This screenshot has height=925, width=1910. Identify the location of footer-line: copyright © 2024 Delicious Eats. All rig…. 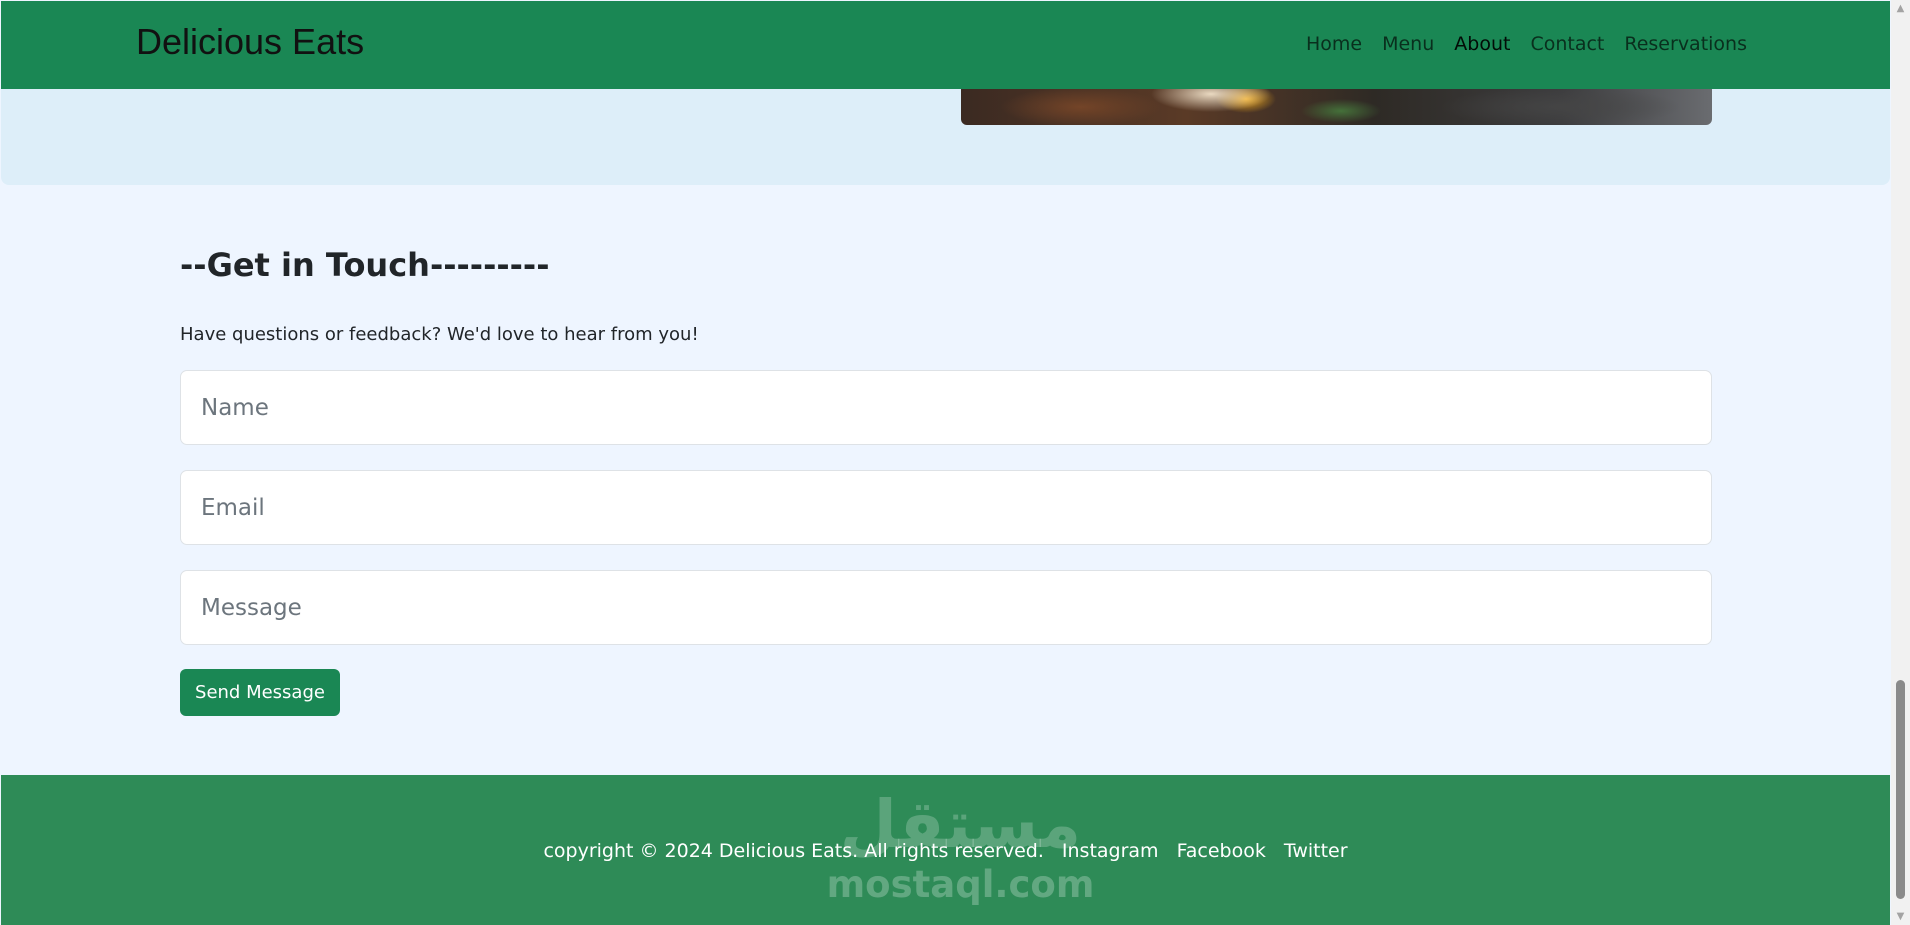
(945, 851).